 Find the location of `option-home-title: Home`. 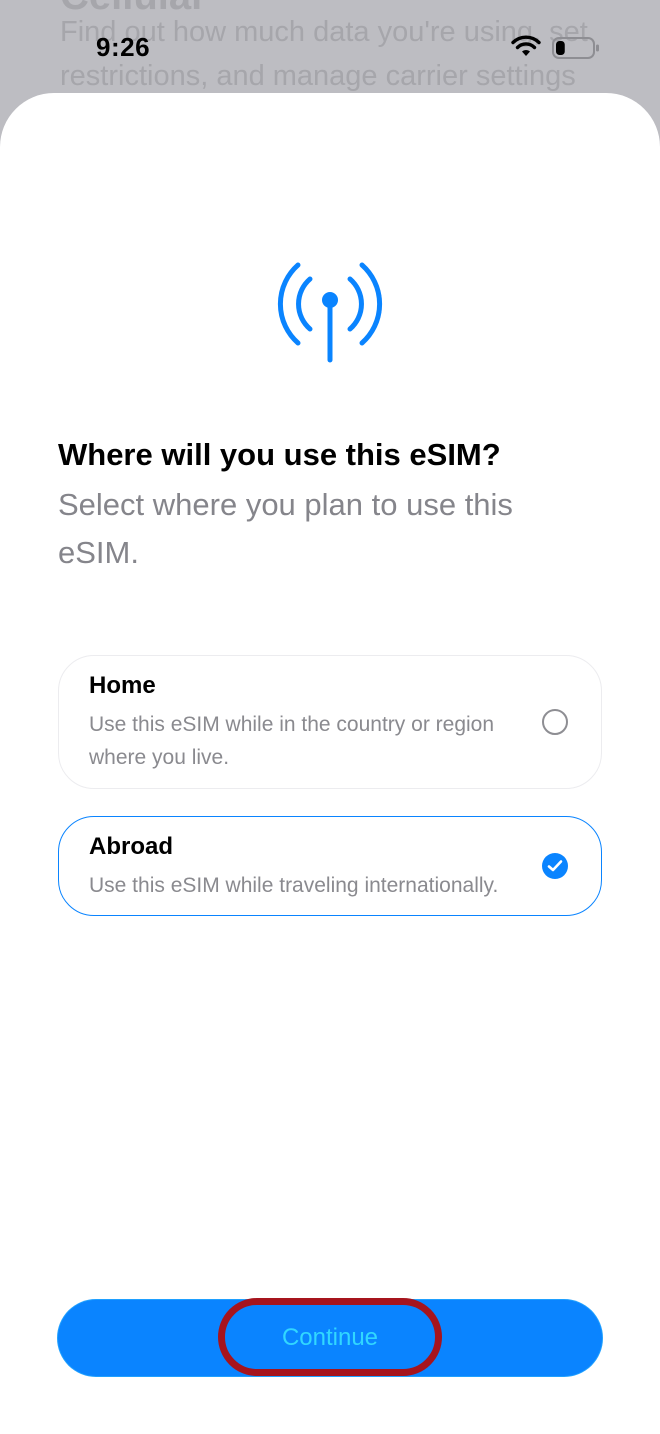

option-home-title: Home is located at coordinates (122, 685).